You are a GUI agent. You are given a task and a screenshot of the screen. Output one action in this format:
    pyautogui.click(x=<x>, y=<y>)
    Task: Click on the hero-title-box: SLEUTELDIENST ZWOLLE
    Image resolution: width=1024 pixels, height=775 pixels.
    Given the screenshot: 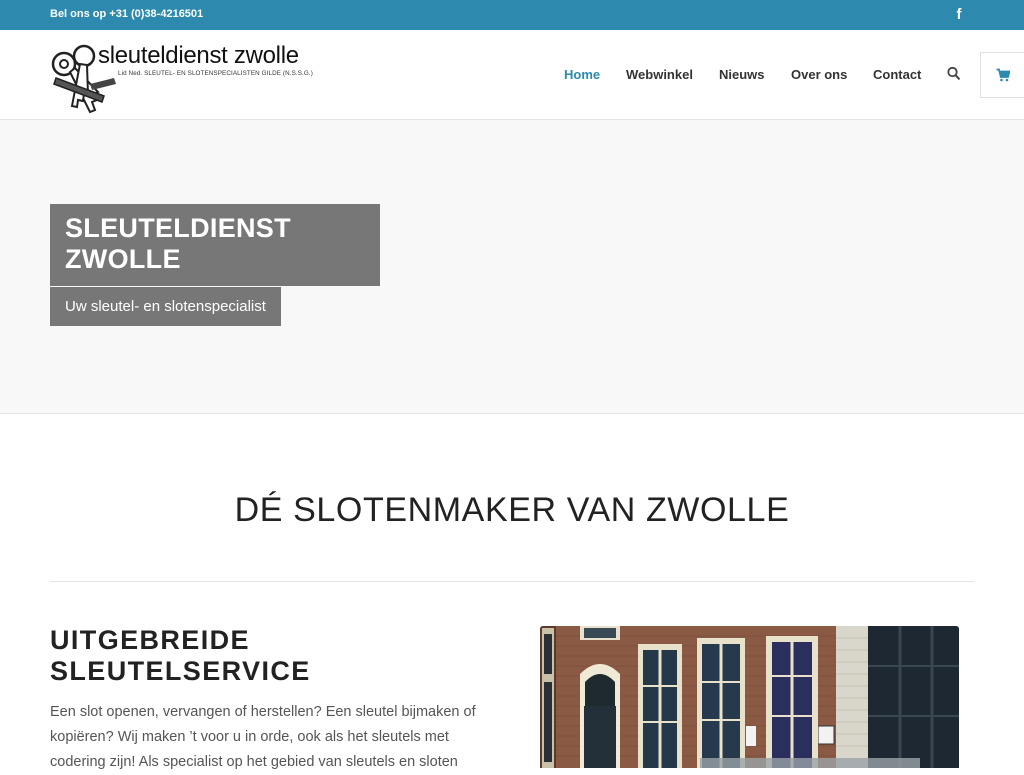 What is the action you would take?
    pyautogui.click(x=215, y=245)
    